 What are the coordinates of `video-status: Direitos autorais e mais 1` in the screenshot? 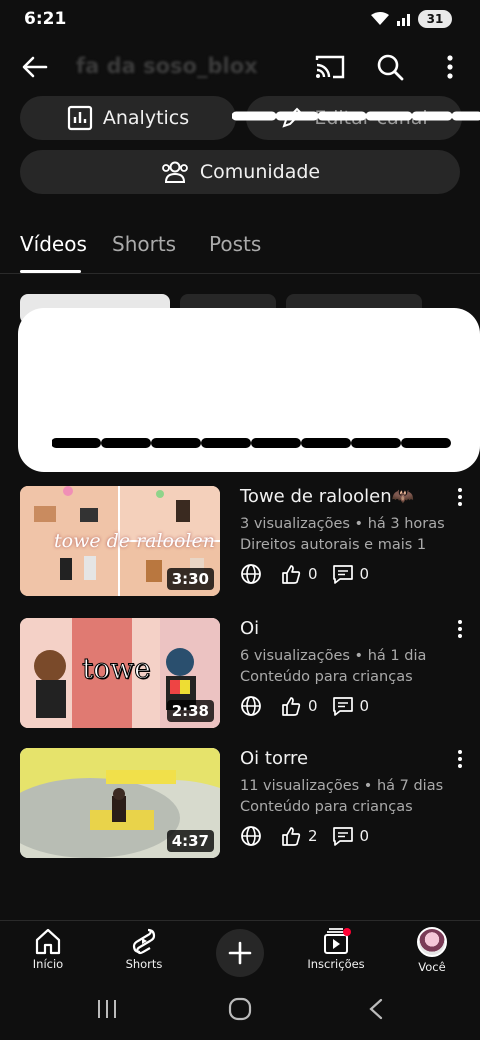 It's located at (333, 545).